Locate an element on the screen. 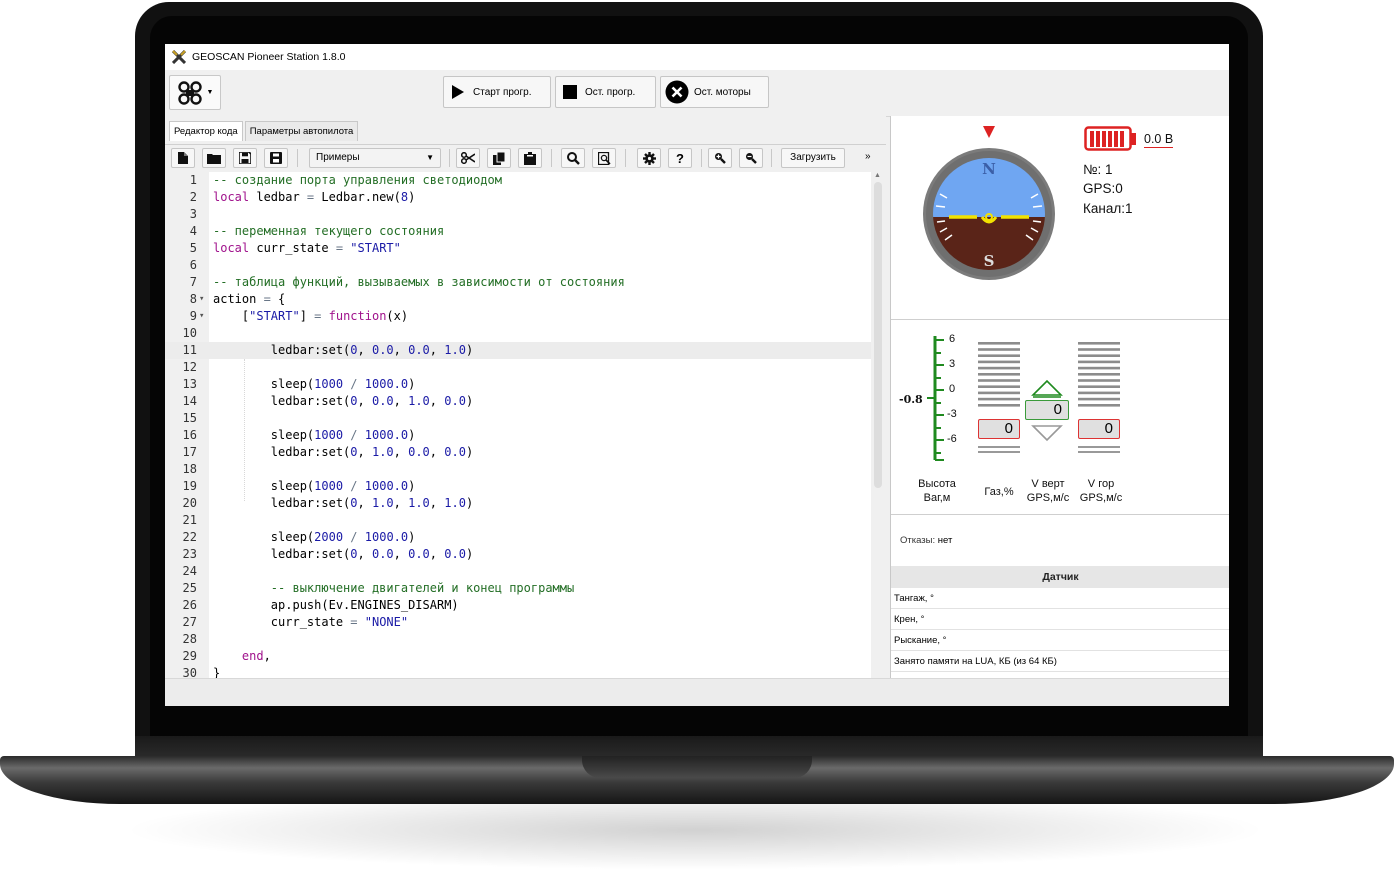 The height and width of the screenshot is (876, 1394). zoom-out-icon is located at coordinates (751, 158).